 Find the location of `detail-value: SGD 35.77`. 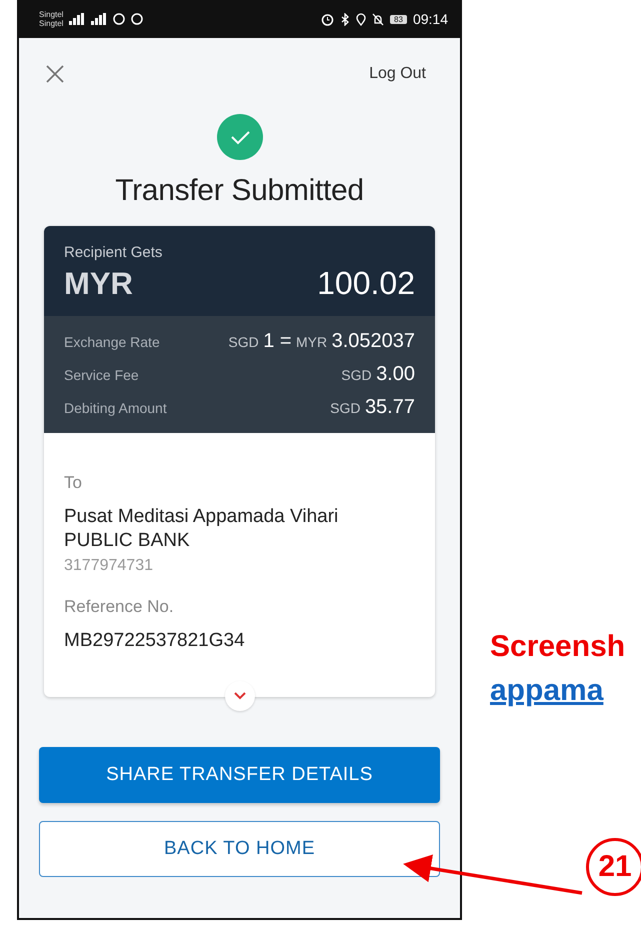

detail-value: SGD 35.77 is located at coordinates (372, 407).